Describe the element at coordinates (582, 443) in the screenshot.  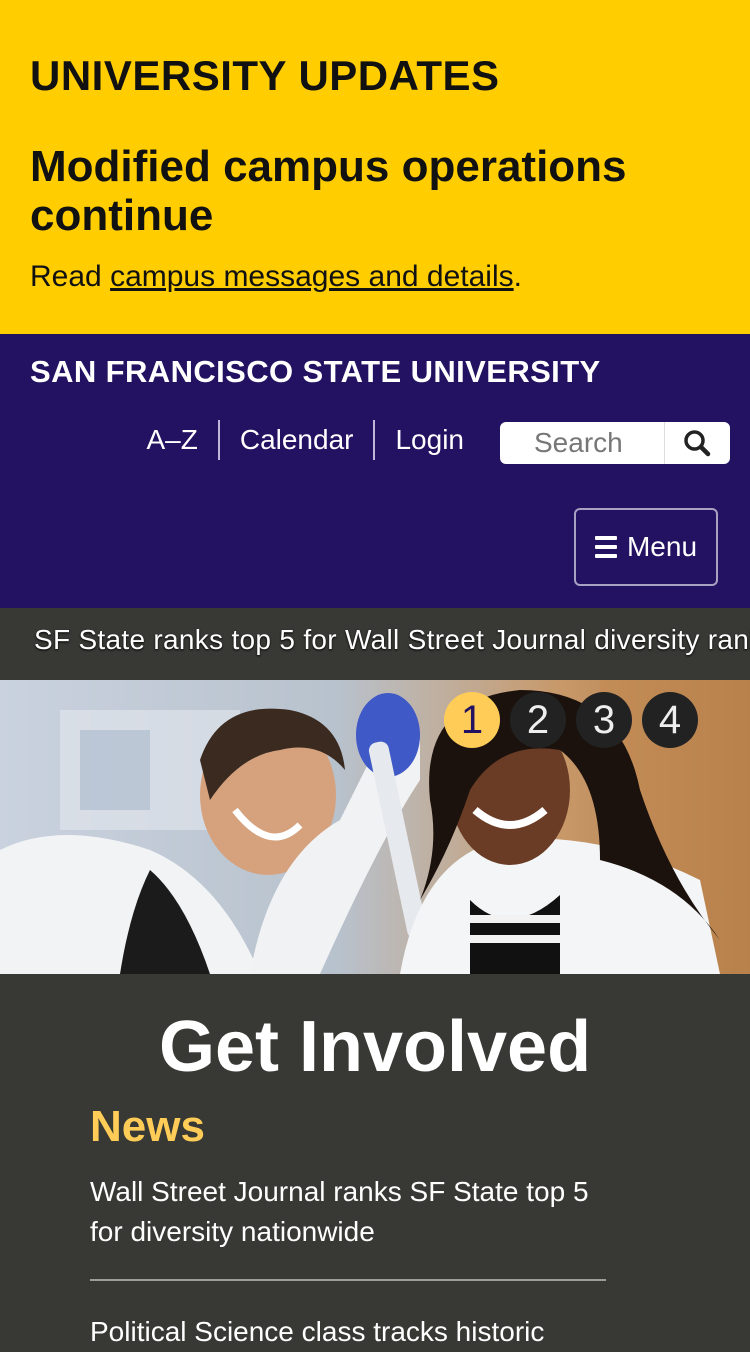
I see `search-input` at that location.